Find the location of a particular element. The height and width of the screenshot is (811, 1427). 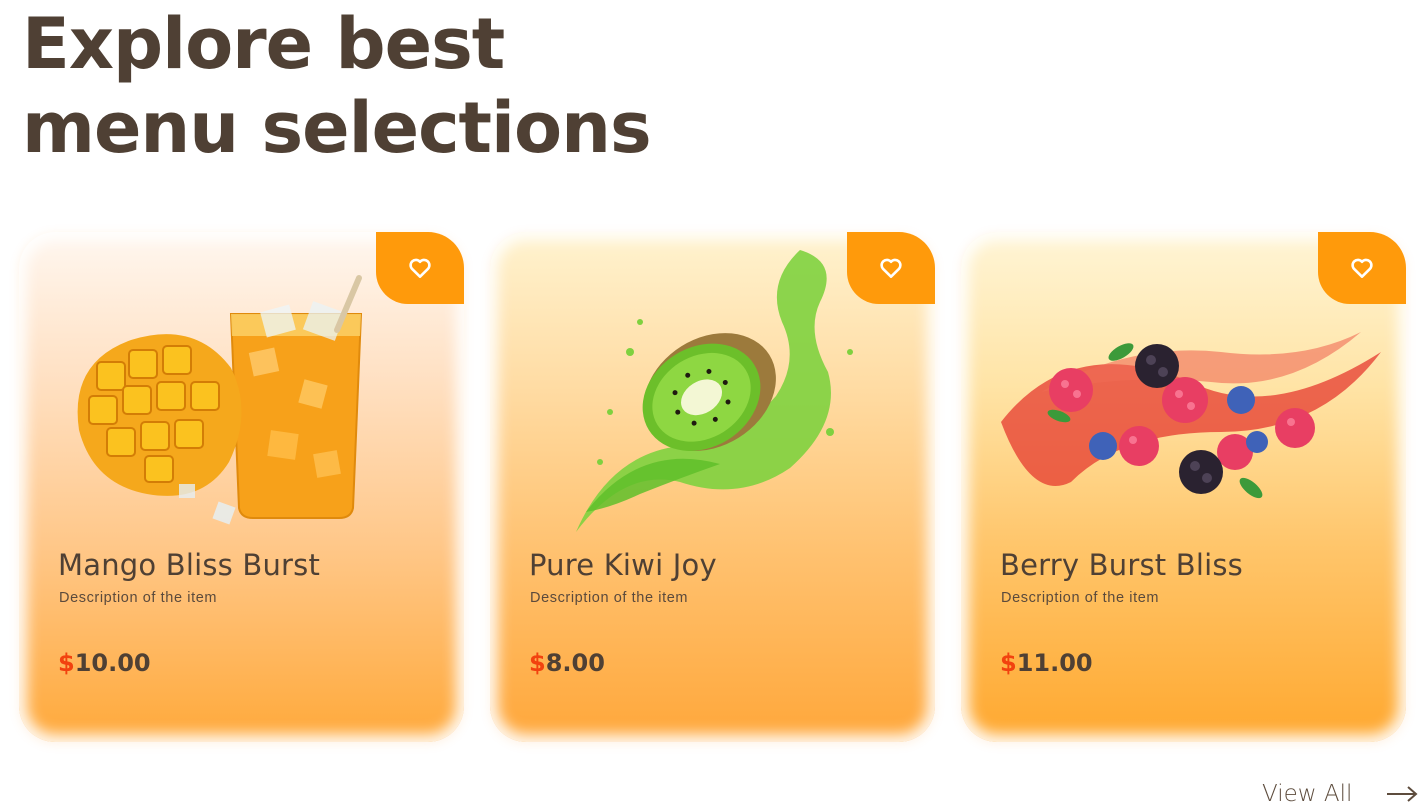

section-title: Explore best menu selections is located at coordinates (337, 86).